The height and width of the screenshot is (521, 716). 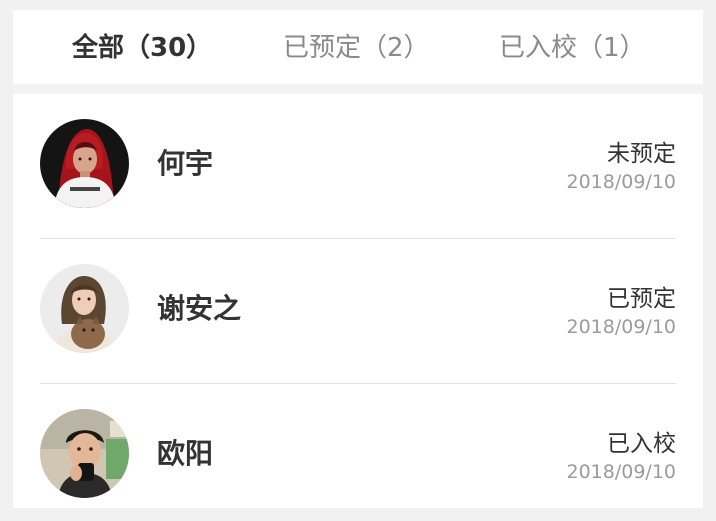 I want to click on student-name: 谢安之, so click(x=199, y=308).